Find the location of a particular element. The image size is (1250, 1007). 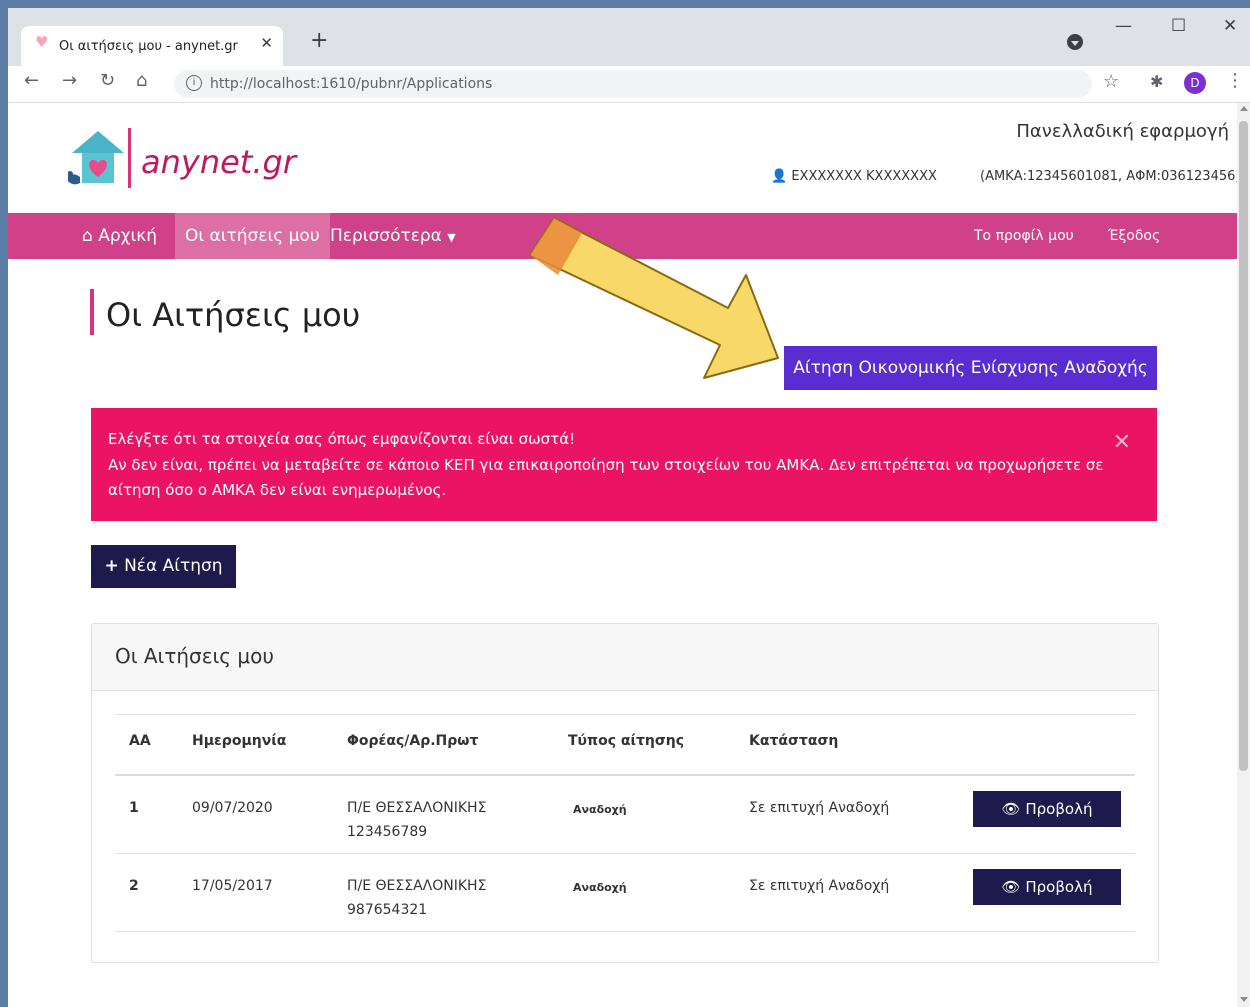

row-aa: 1 is located at coordinates (134, 808).